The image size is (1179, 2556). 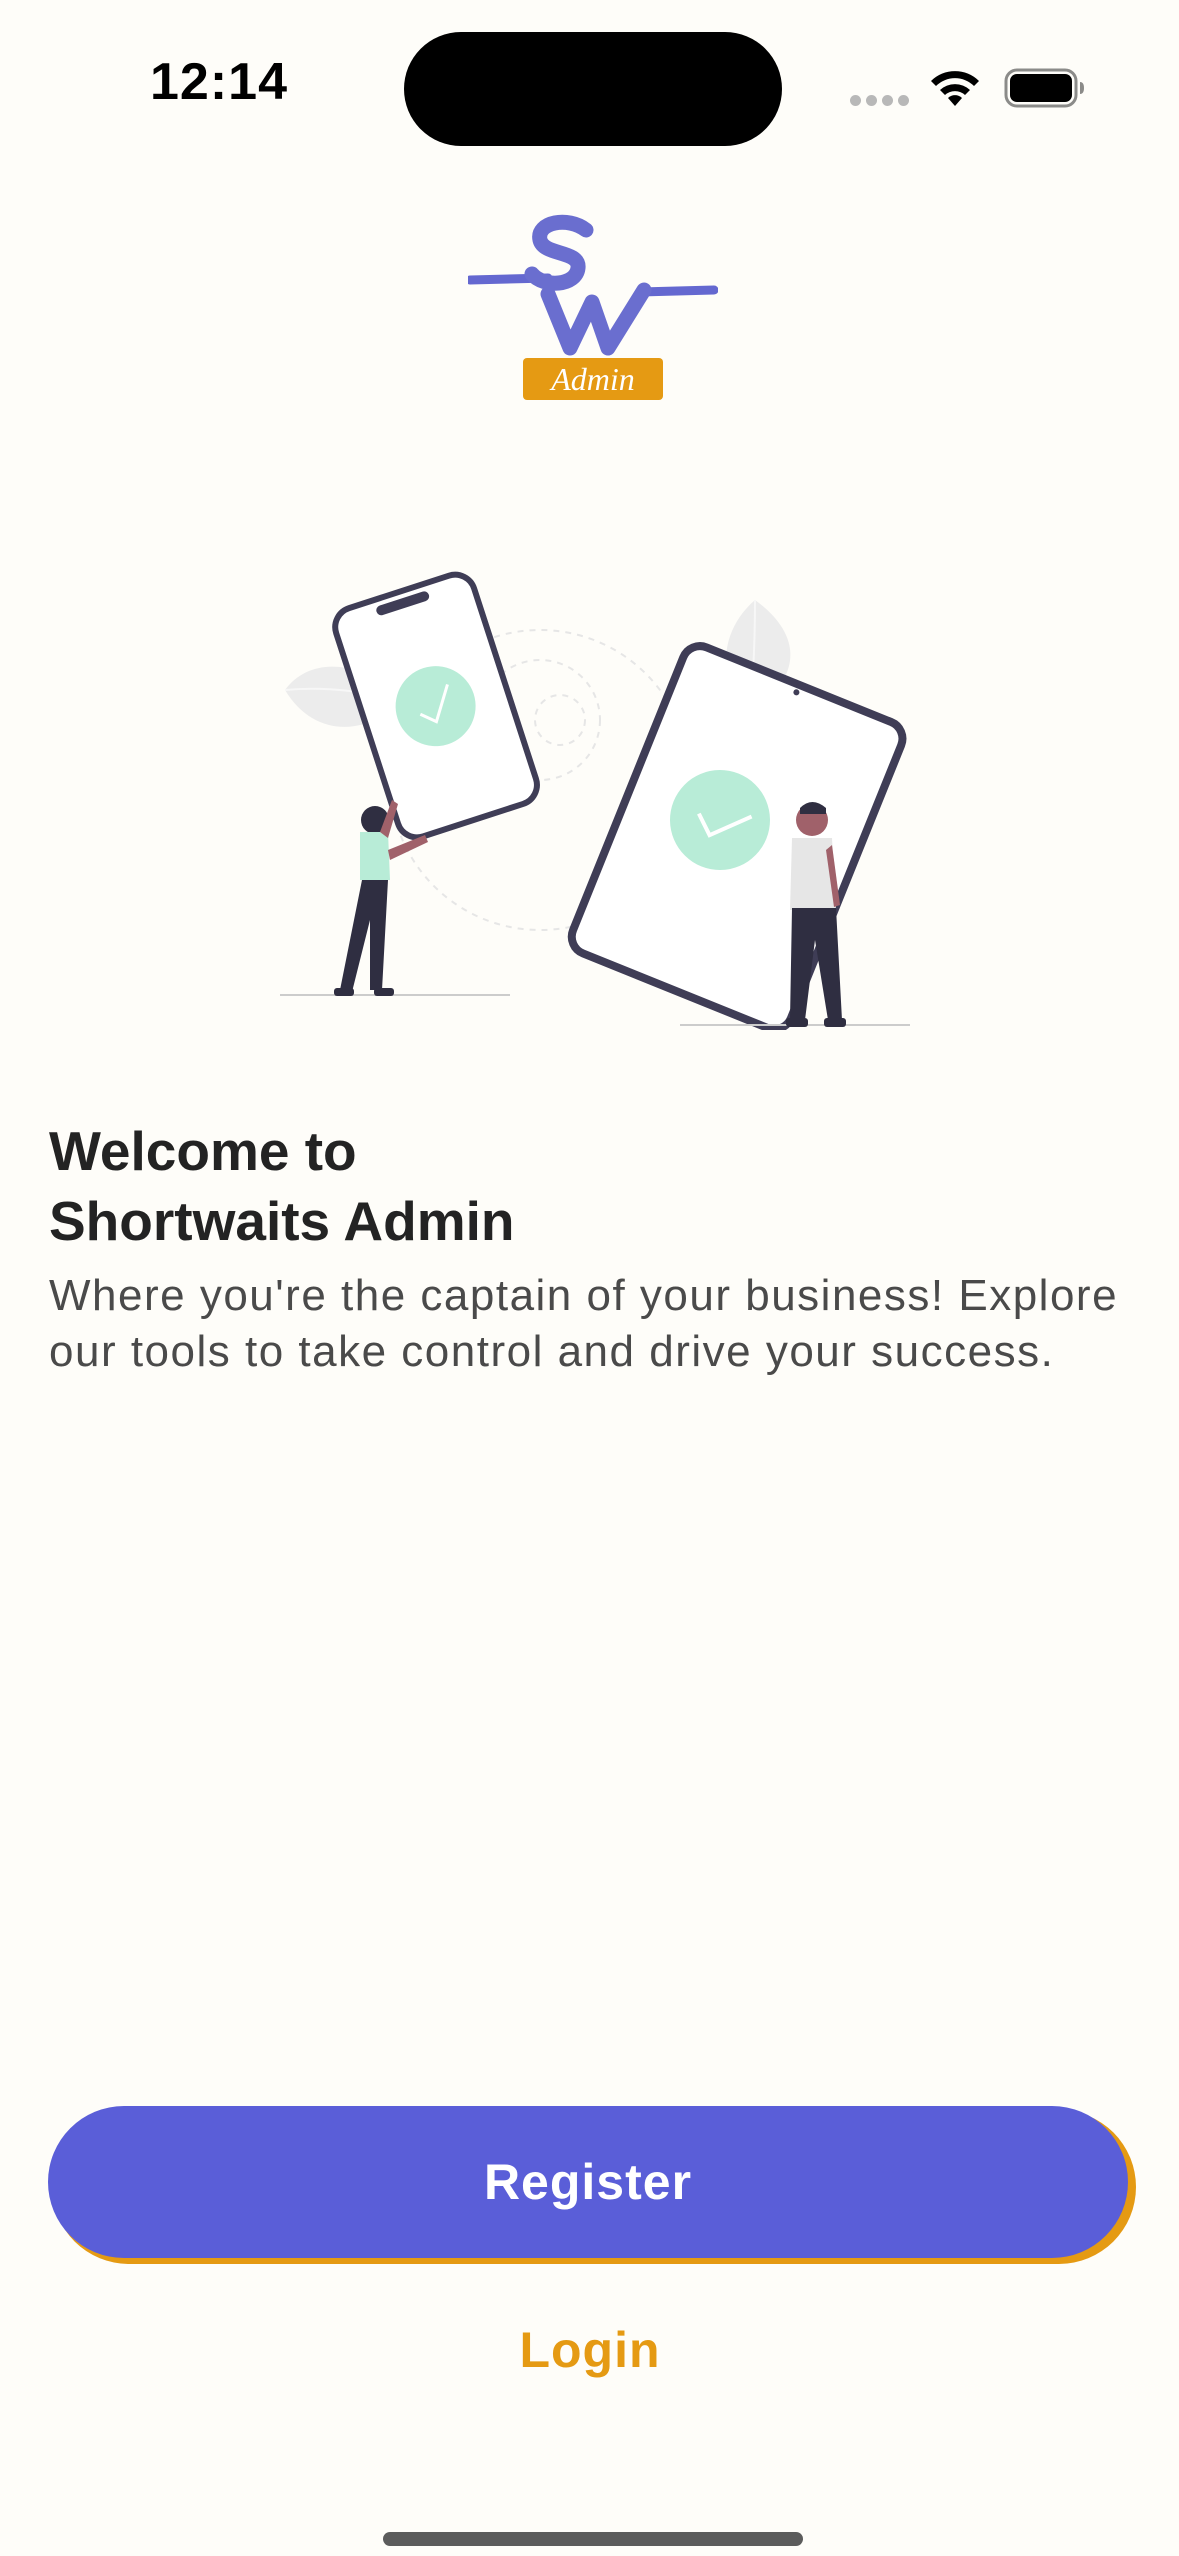 I want to click on shortwaits-admin-logo: Admin, so click(x=593, y=307).